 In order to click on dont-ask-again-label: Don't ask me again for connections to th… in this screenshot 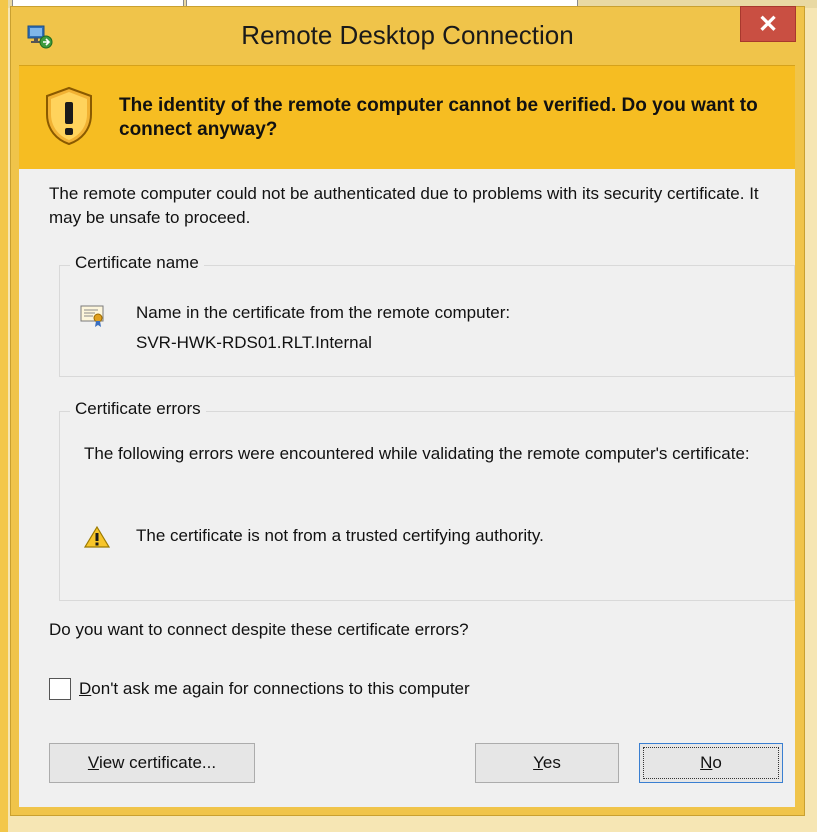, I will do `click(274, 689)`.